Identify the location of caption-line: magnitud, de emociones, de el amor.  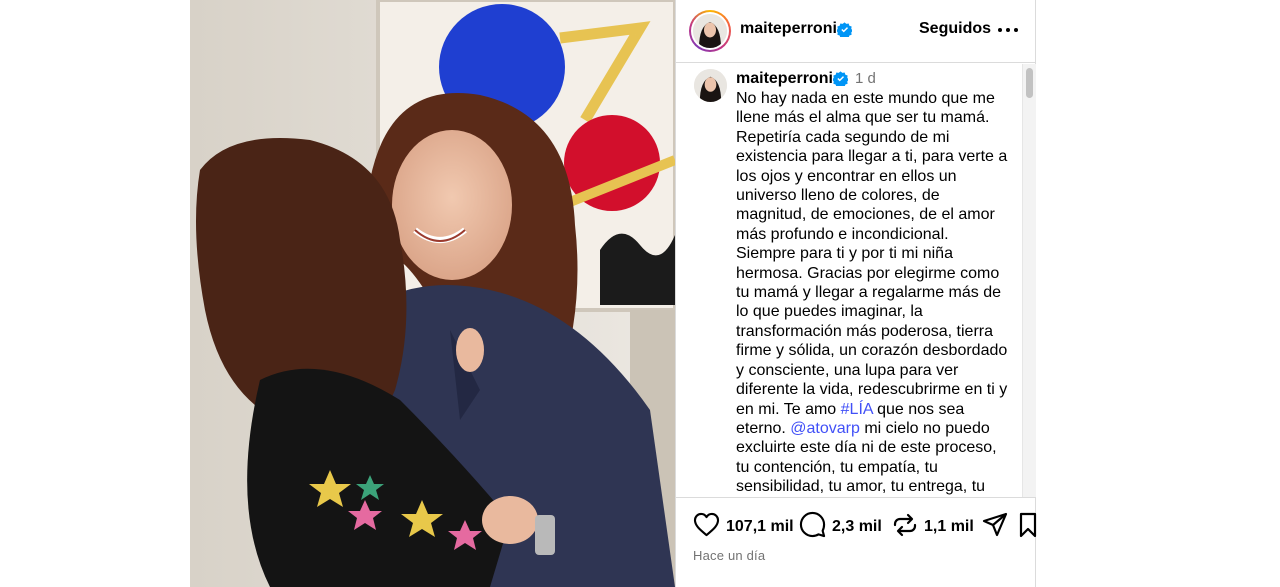
(876, 214).